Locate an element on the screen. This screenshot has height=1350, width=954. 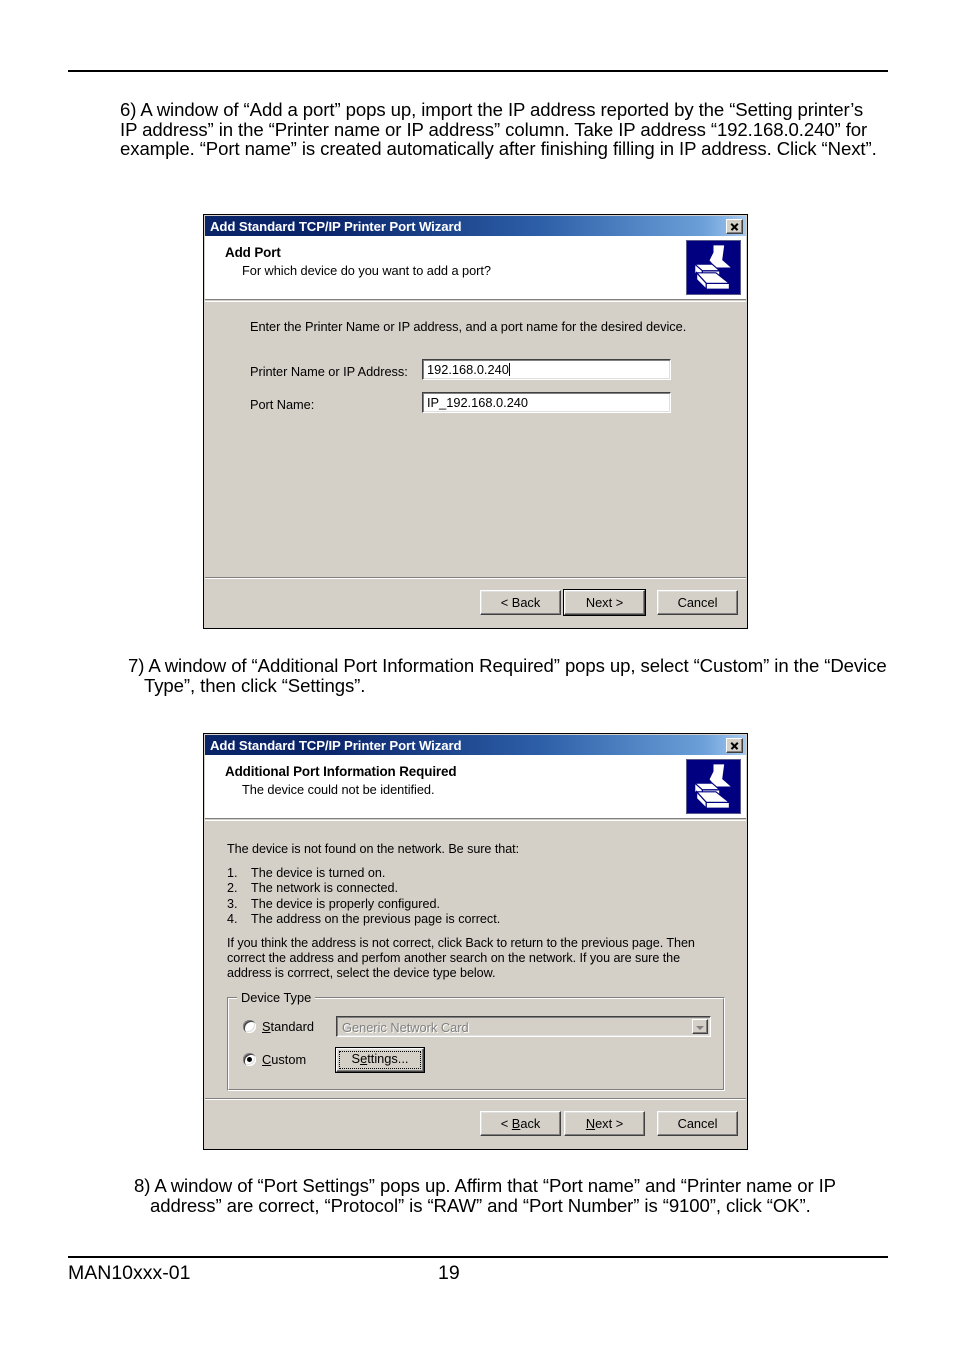
list-item-text: The device is turned on. is located at coordinates (318, 873).